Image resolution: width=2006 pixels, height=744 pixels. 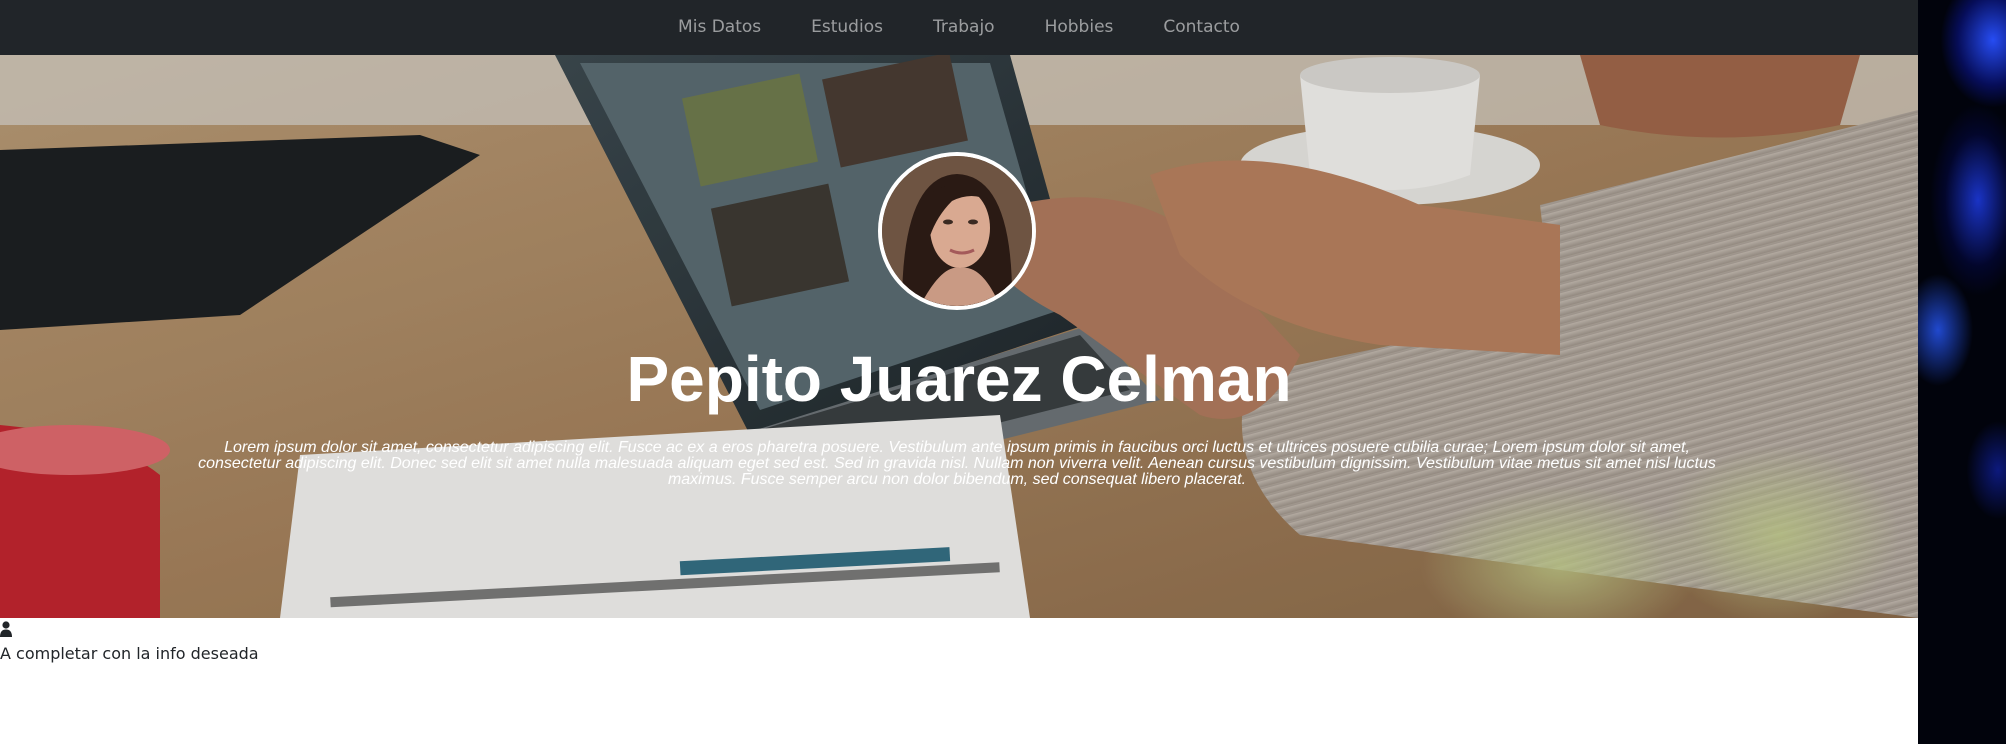 What do you see at coordinates (1079, 27) in the screenshot?
I see `nav-link-hobbies: Hobbies` at bounding box center [1079, 27].